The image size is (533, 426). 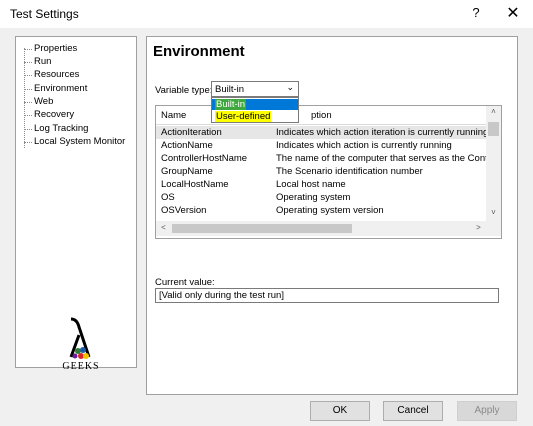 What do you see at coordinates (173, 115) in the screenshot?
I see `column-header-name: Name` at bounding box center [173, 115].